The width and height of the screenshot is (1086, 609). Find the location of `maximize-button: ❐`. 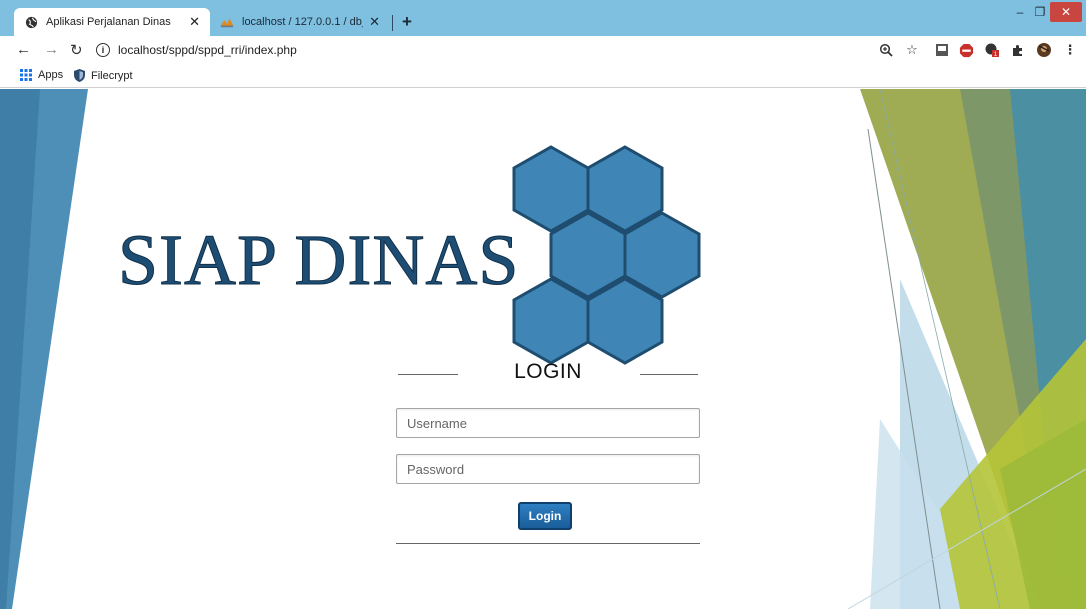

maximize-button: ❐ is located at coordinates (1040, 12).